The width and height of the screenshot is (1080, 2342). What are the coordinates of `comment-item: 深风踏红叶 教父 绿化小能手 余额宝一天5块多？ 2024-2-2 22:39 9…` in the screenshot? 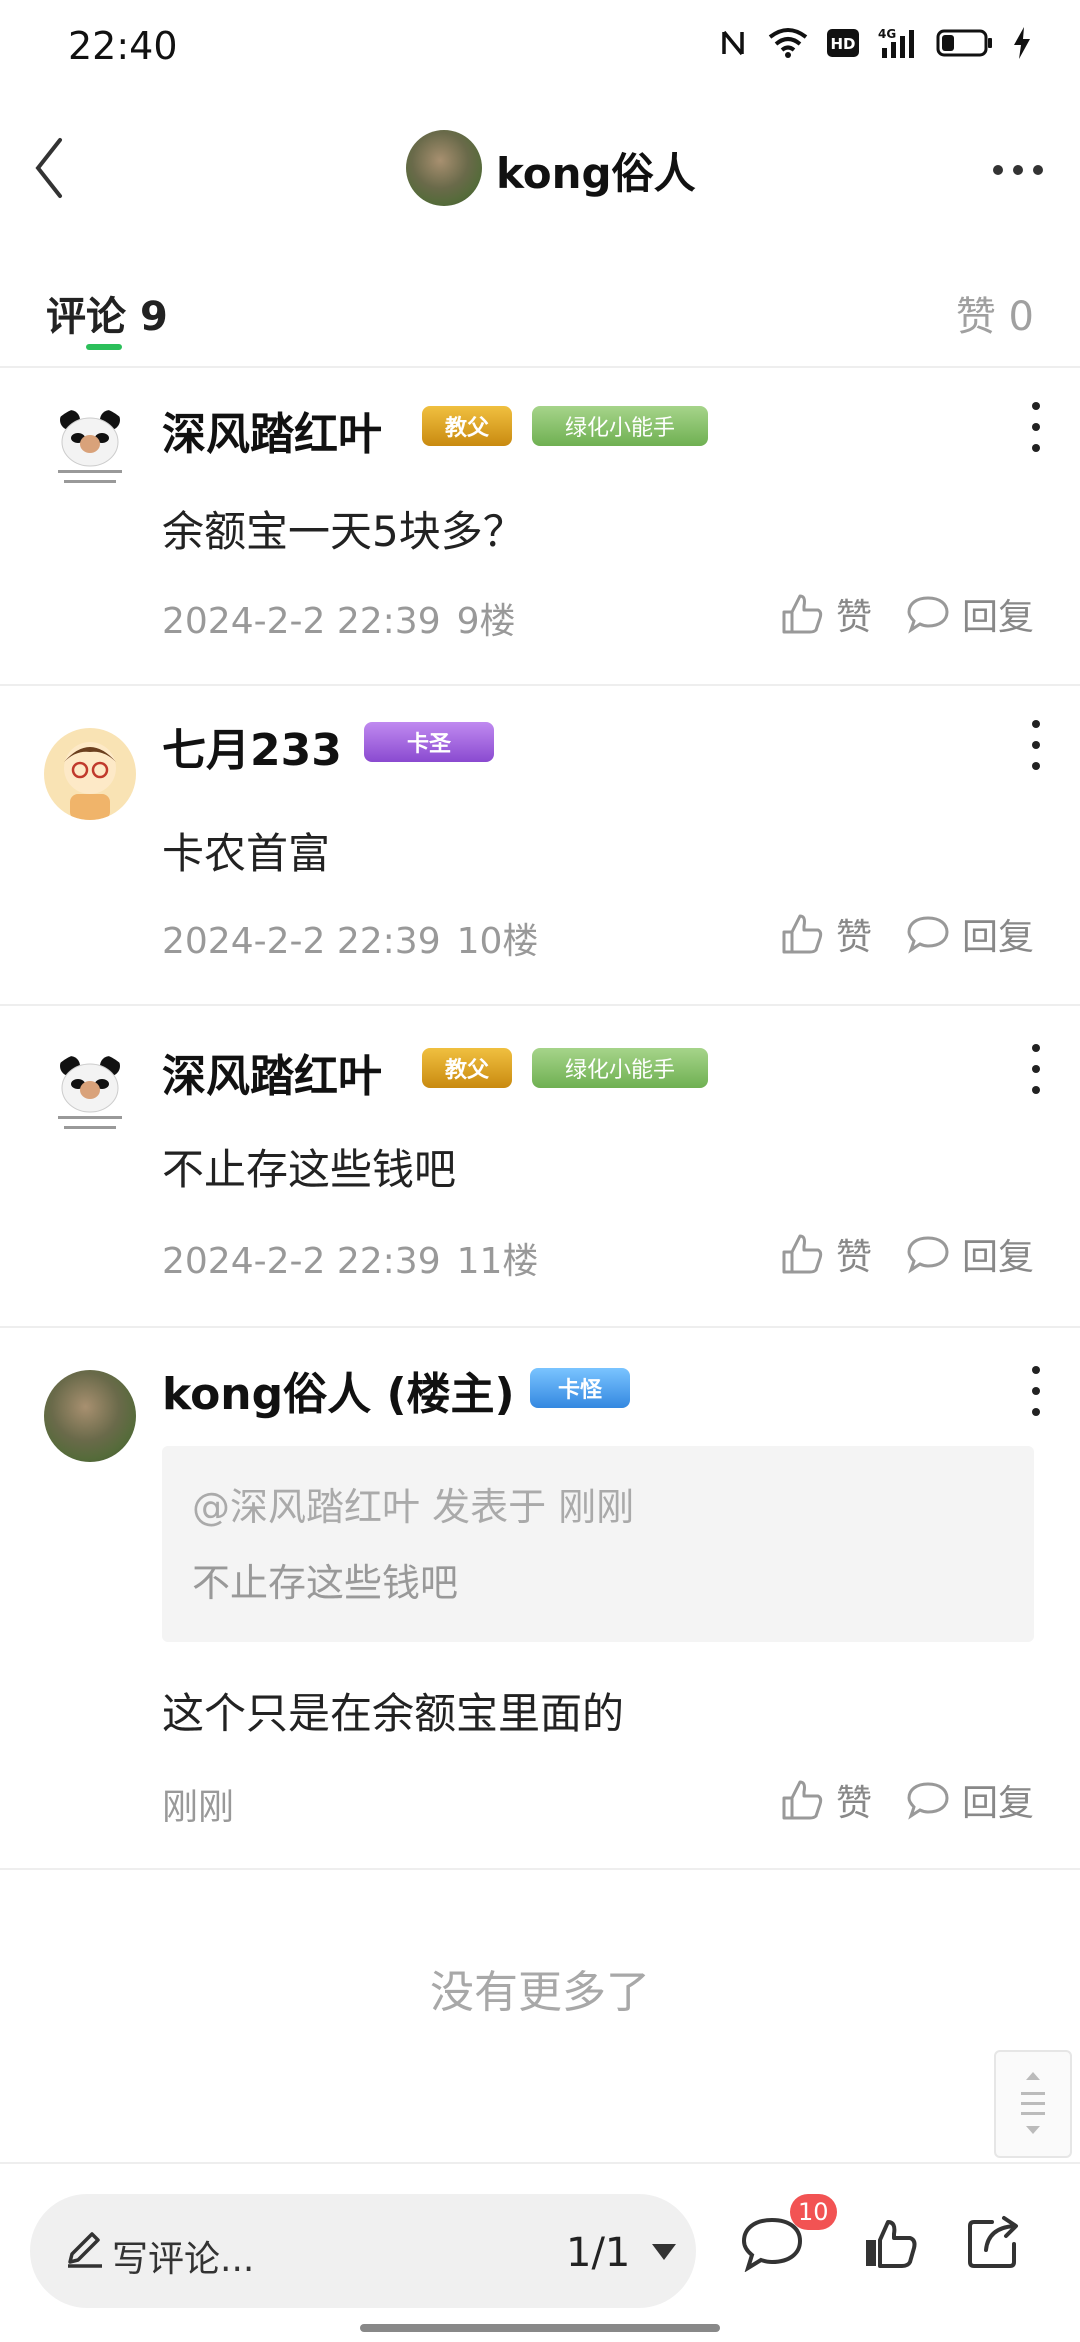 It's located at (540, 526).